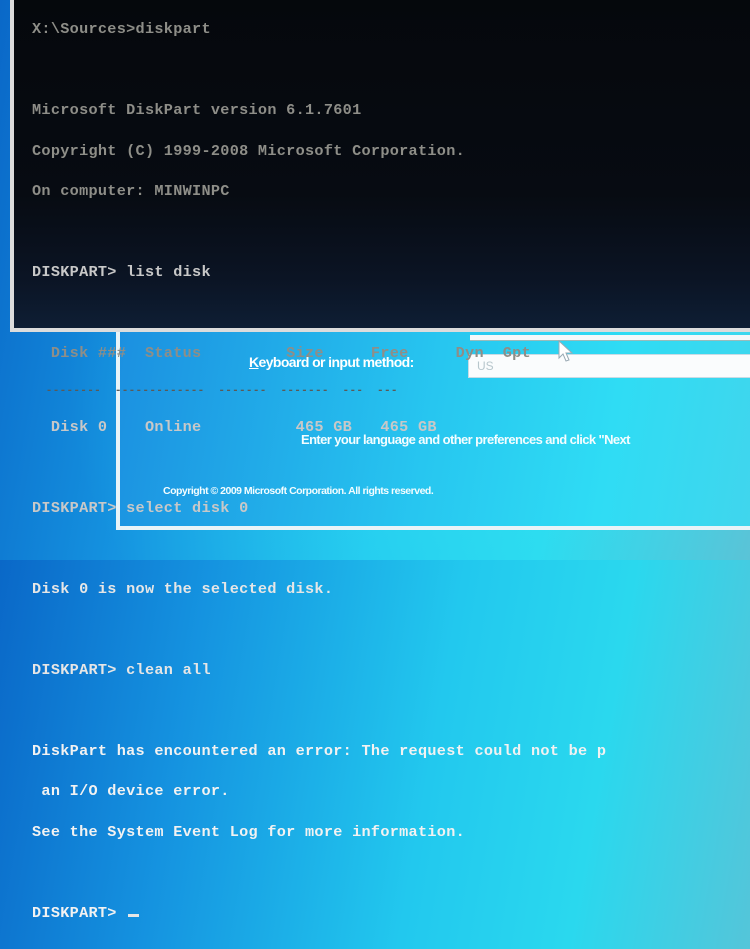  What do you see at coordinates (140, 507) in the screenshot?
I see `console-line-select-disk: DISKPART> select disk 0` at bounding box center [140, 507].